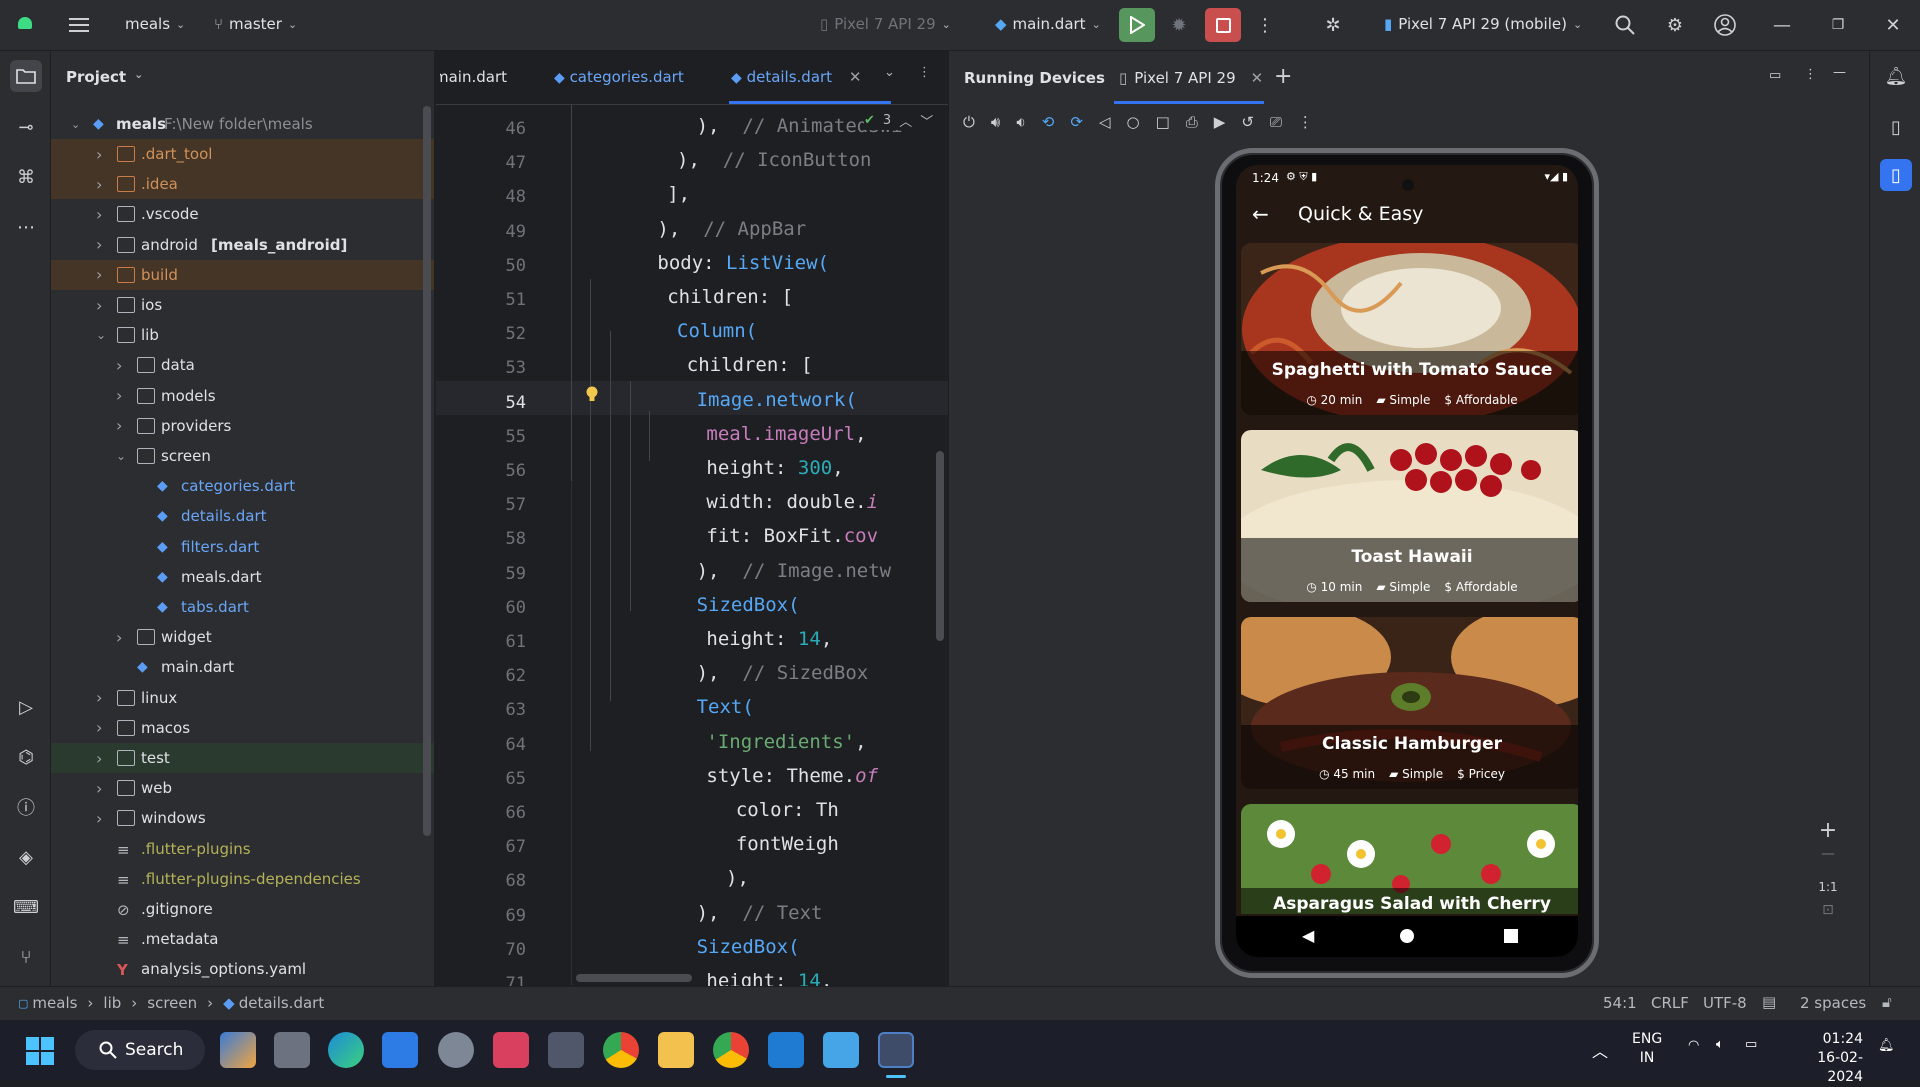 This screenshot has height=1087, width=1920. What do you see at coordinates (621, 1050) in the screenshot?
I see `chrome-icon` at bounding box center [621, 1050].